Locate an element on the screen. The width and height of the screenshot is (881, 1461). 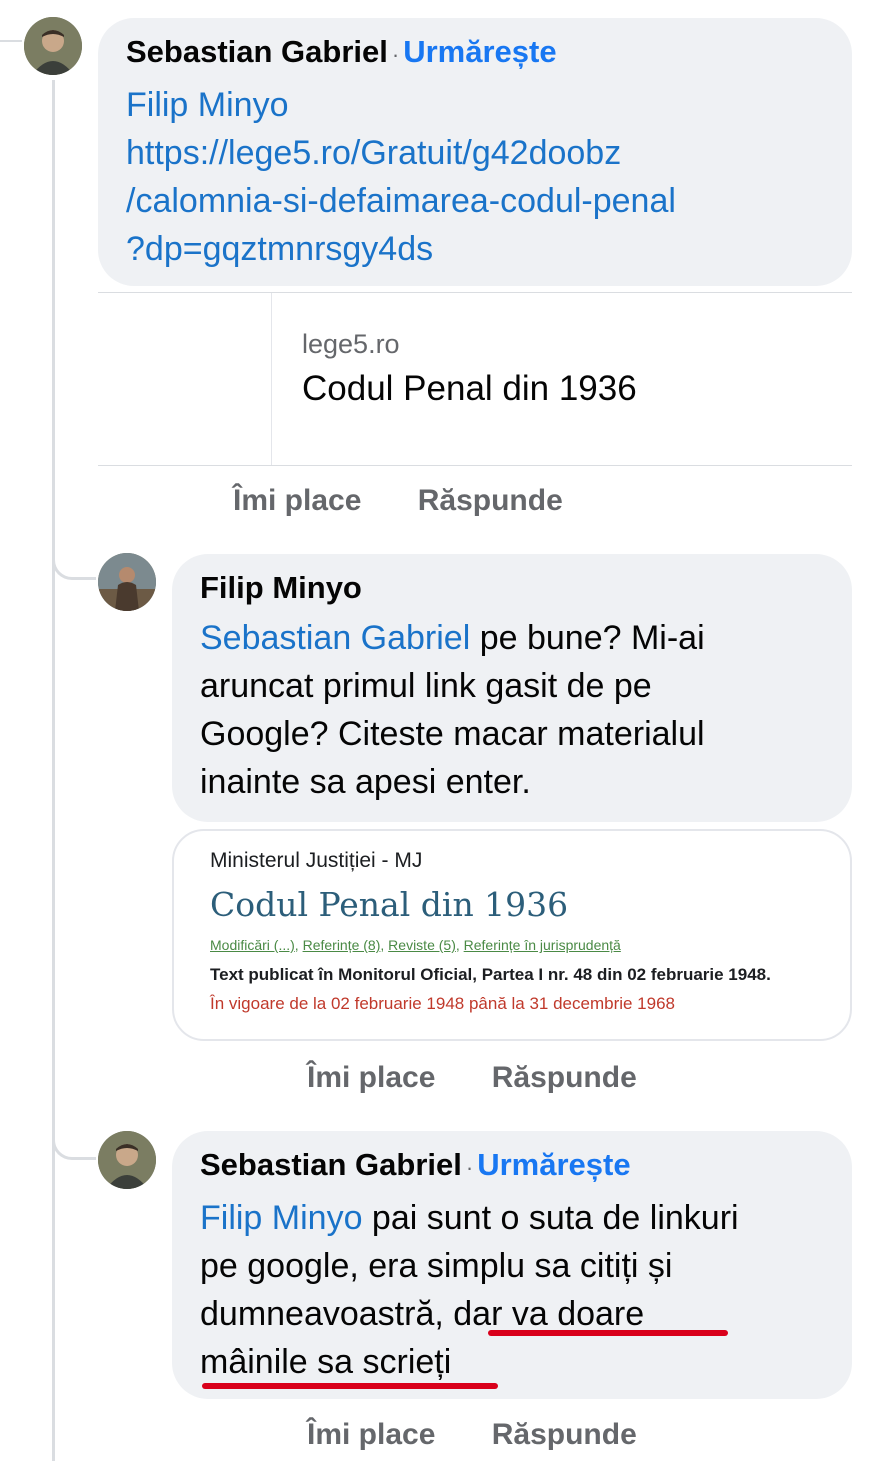
comment-text: pai sunt o suta de linkuri is located at coordinates (550, 1218).